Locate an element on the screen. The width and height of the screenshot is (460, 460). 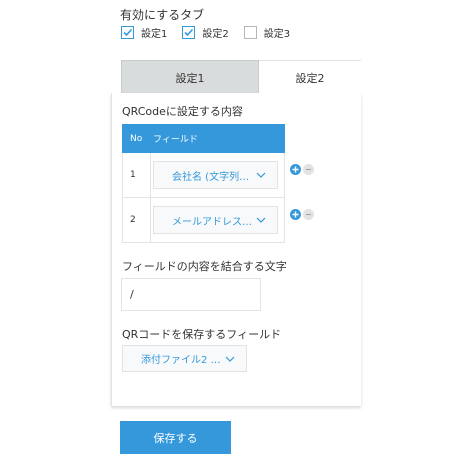
save-button: 保存する is located at coordinates (175, 437).